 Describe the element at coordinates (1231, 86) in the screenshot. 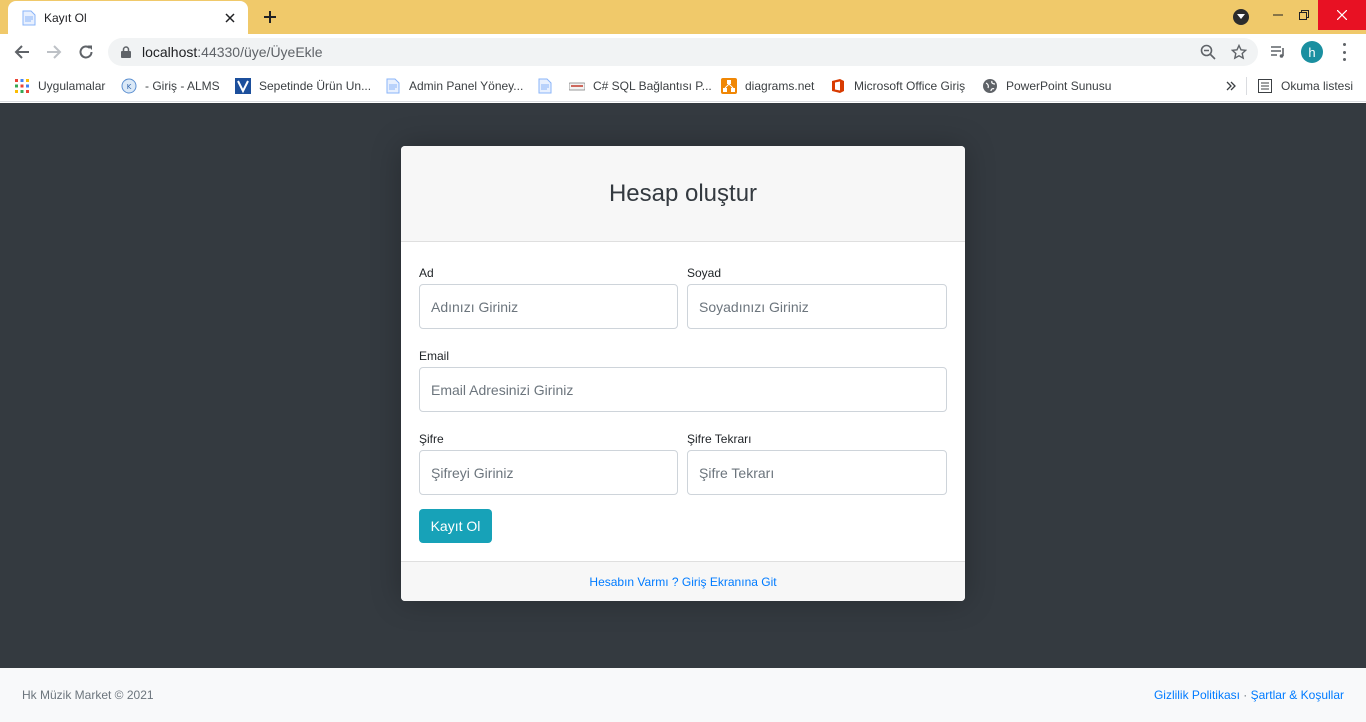

I see `bookmarks-overflow-icon` at that location.